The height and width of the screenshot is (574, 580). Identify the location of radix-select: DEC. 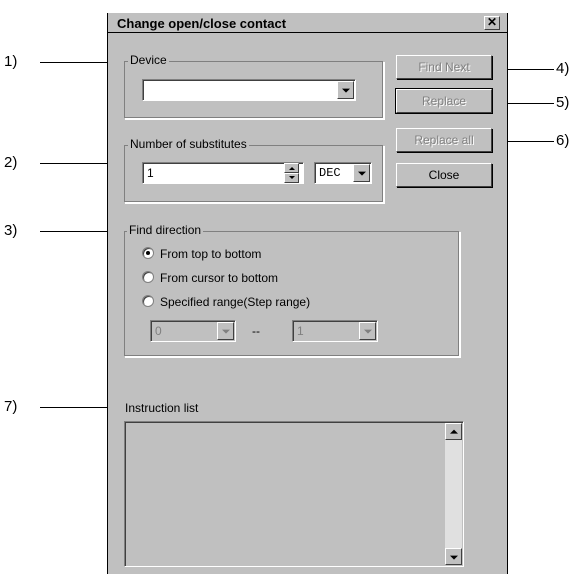
(343, 173).